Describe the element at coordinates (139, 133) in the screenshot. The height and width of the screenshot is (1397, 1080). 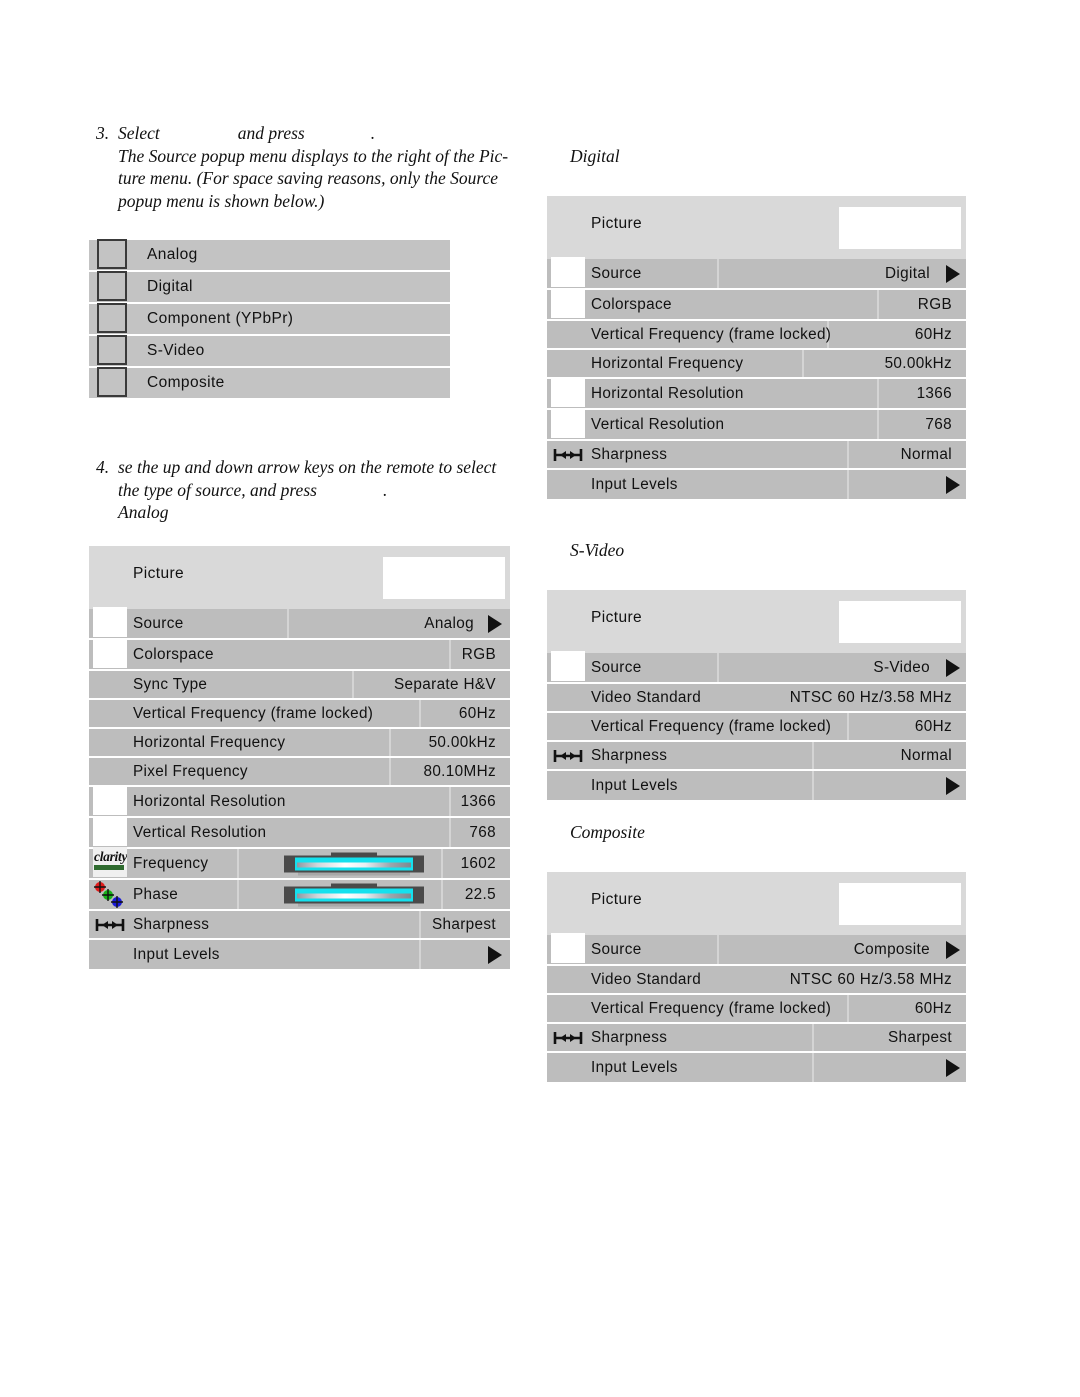
I see `step-3-lead-before: Select` at that location.